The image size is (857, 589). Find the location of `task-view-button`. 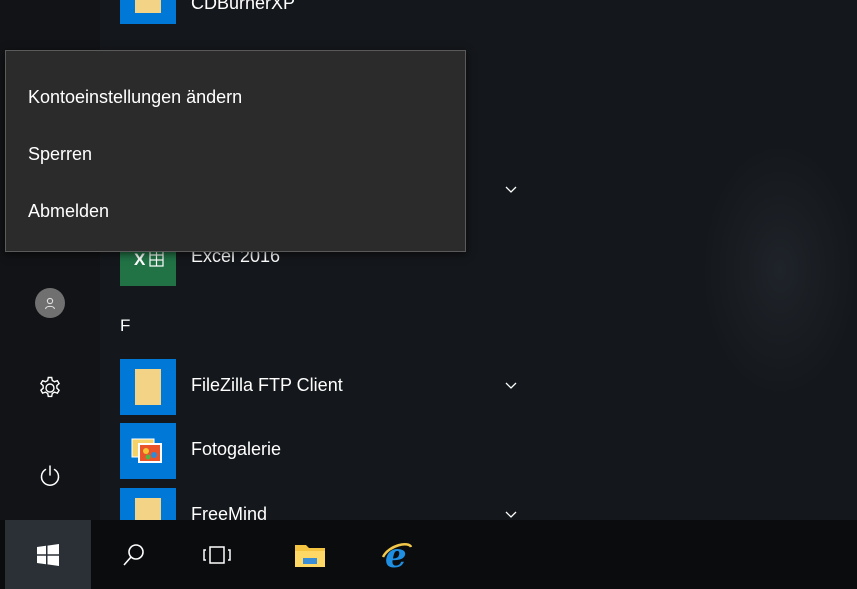

task-view-button is located at coordinates (217, 554).